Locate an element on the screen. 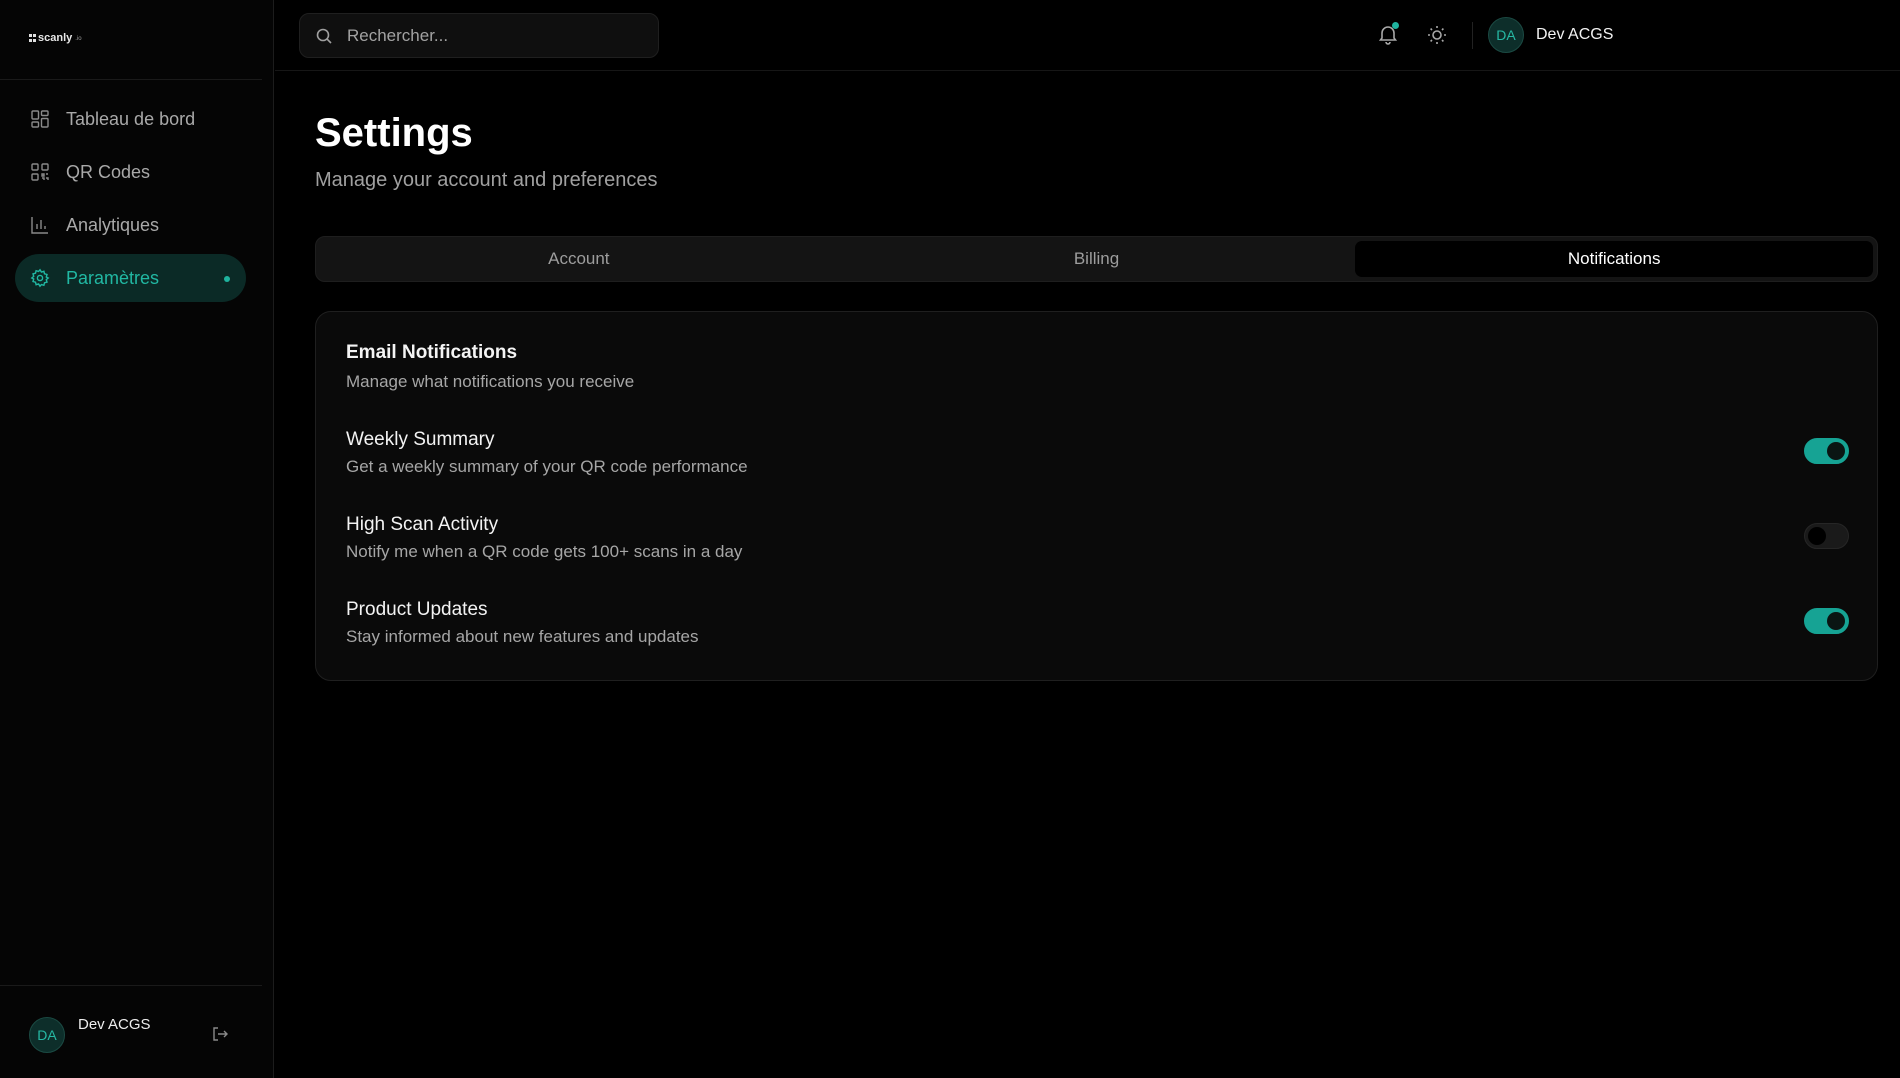 The image size is (1900, 1078). active-indicator-dot is located at coordinates (227, 279).